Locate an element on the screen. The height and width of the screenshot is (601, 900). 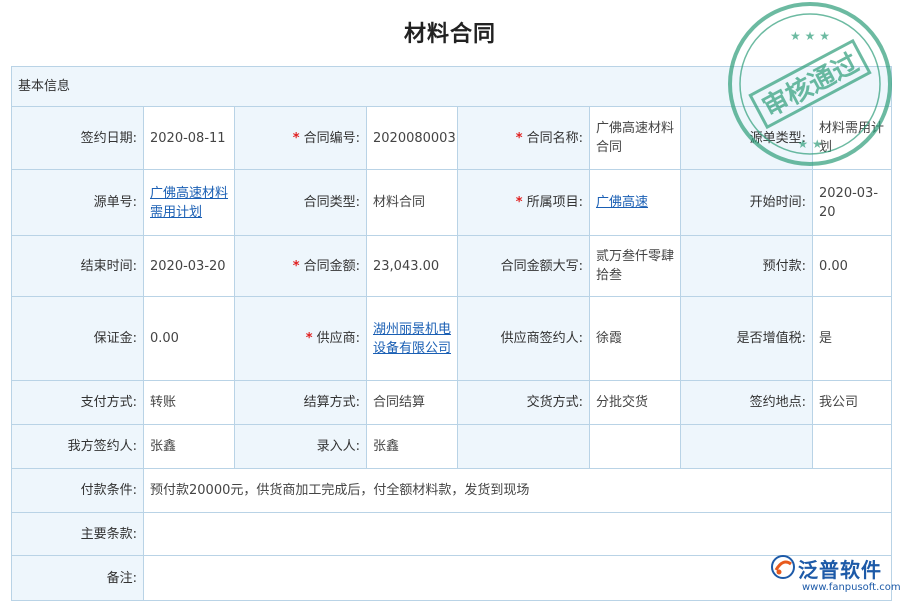
field-value: 材料需用计划 is located at coordinates (852, 138).